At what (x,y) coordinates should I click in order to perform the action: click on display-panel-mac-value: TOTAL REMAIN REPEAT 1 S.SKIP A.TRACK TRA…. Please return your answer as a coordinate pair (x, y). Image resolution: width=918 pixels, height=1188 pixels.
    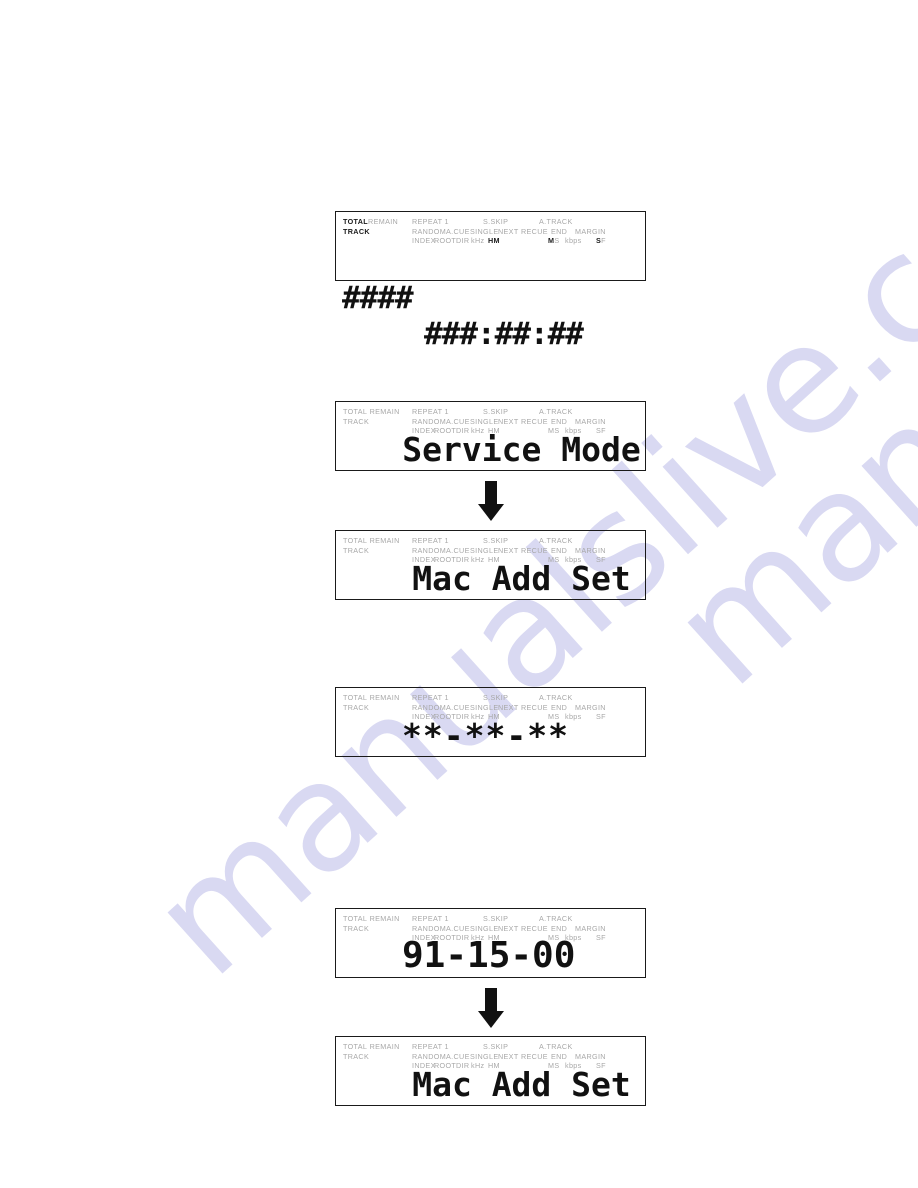
    Looking at the image, I should click on (490, 943).